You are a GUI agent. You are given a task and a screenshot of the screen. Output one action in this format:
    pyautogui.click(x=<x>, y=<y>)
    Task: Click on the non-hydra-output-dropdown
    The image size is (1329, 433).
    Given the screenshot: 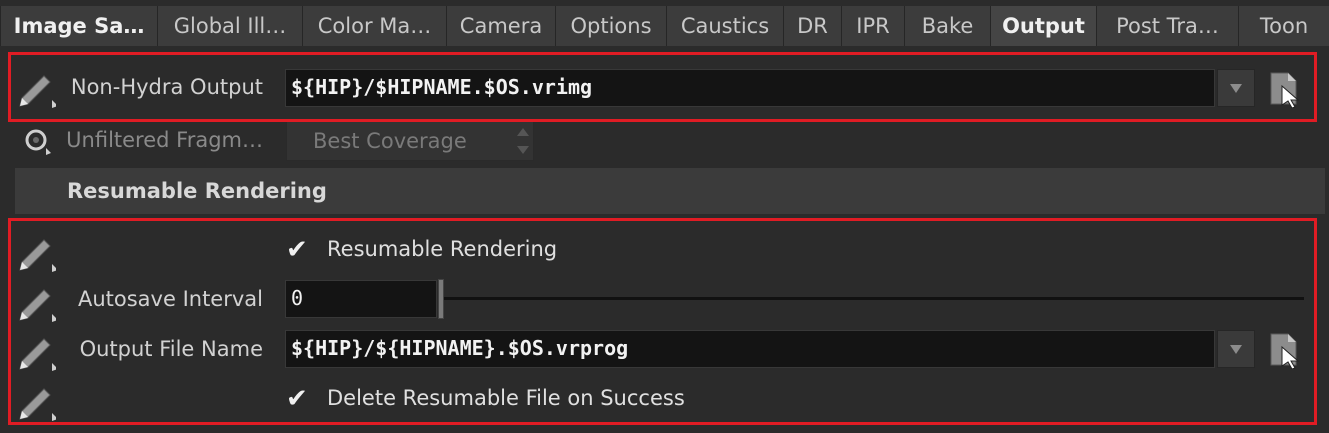 What is the action you would take?
    pyautogui.click(x=1236, y=88)
    